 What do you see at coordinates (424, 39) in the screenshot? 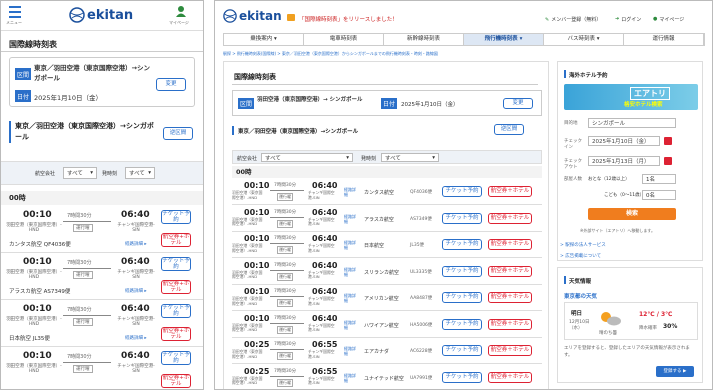
I see `nav-tab-2: 新幹線時刻表` at bounding box center [424, 39].